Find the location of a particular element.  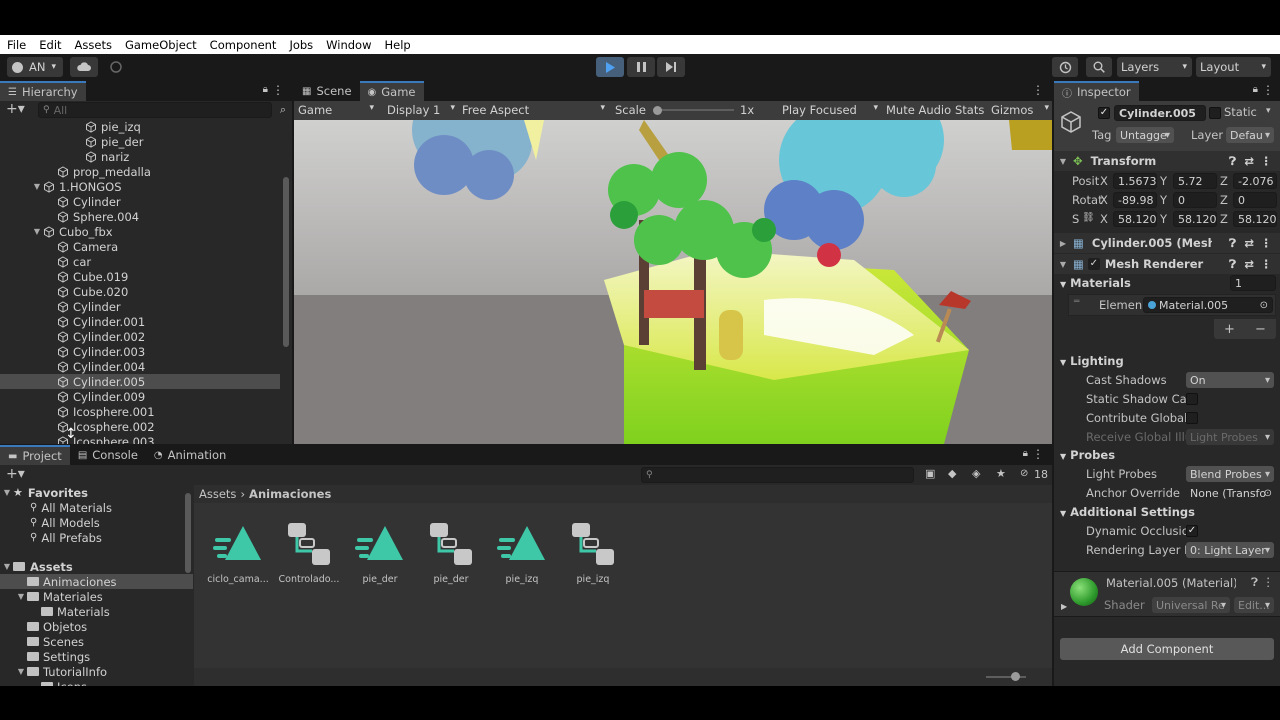

project-tree-scrollbar is located at coordinates (188, 585).